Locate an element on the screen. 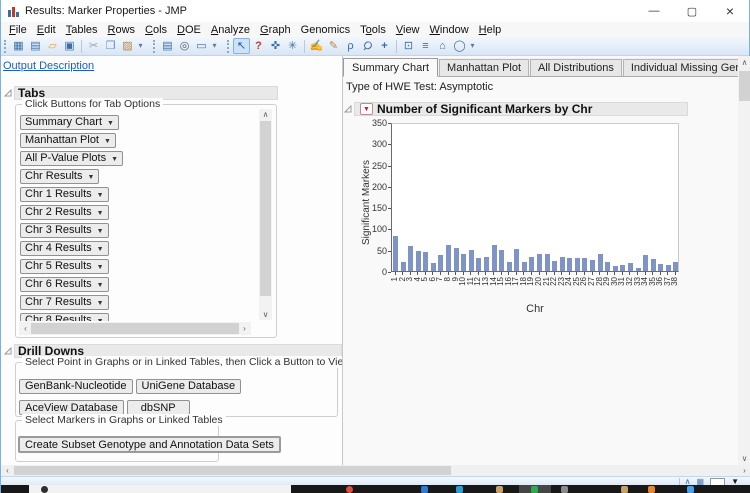  grabber-hand-tool-icon: ✍ is located at coordinates (316, 46).